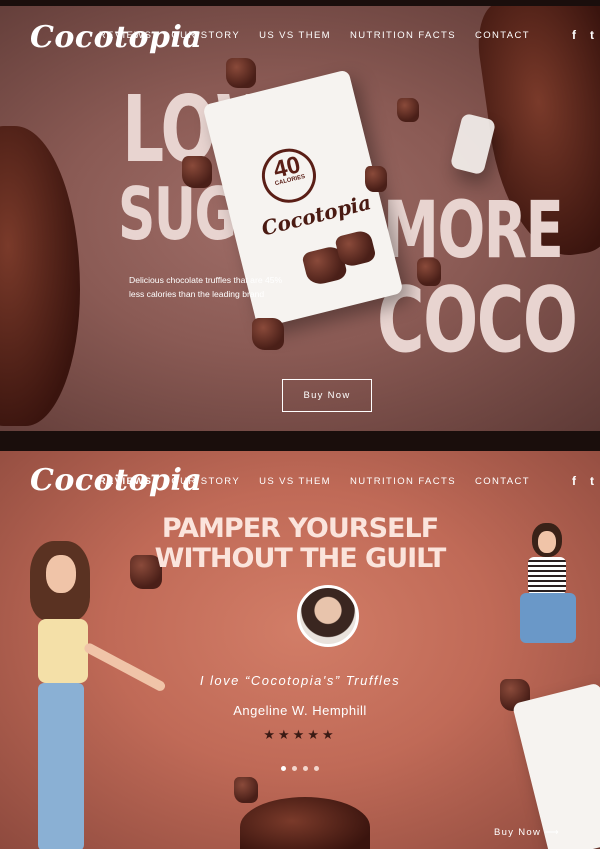 Image resolution: width=600 pixels, height=849 pixels. I want to click on calories-badge: 40 CALORIES, so click(289, 175).